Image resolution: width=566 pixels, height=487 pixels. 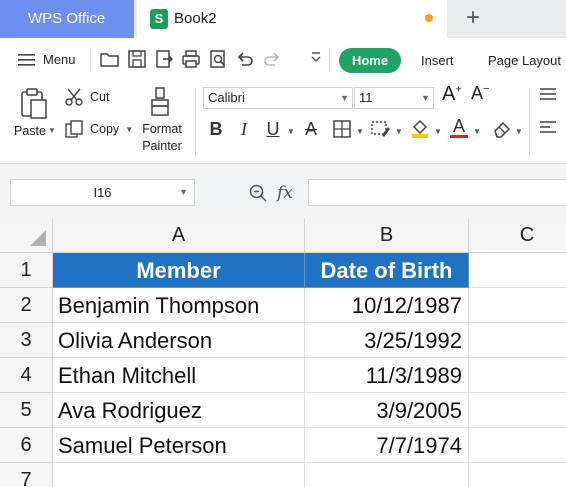 What do you see at coordinates (517, 305) in the screenshot?
I see `cell-c2` at bounding box center [517, 305].